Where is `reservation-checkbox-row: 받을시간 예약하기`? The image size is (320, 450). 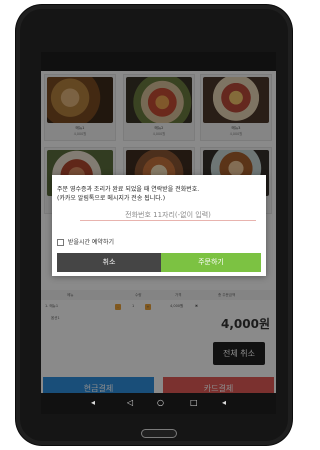 reservation-checkbox-row: 받을시간 예약하기 is located at coordinates (85, 241).